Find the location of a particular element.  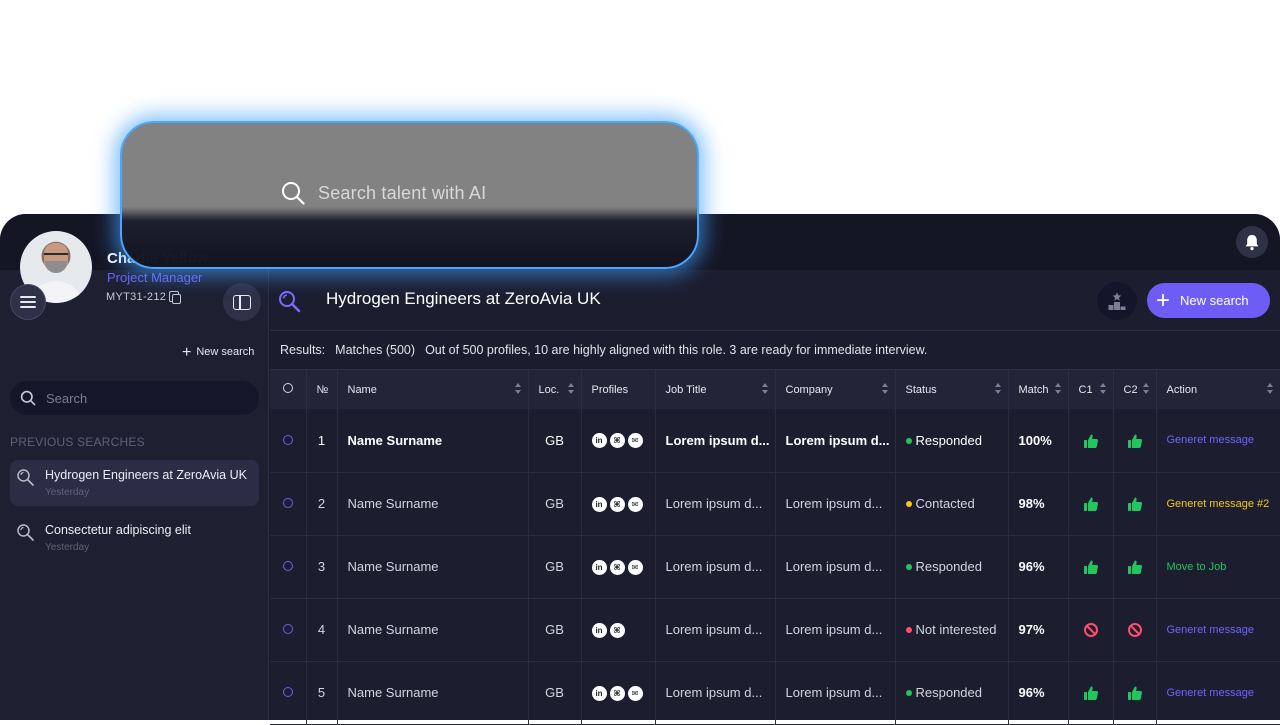

select-all-radio is located at coordinates (287, 388).